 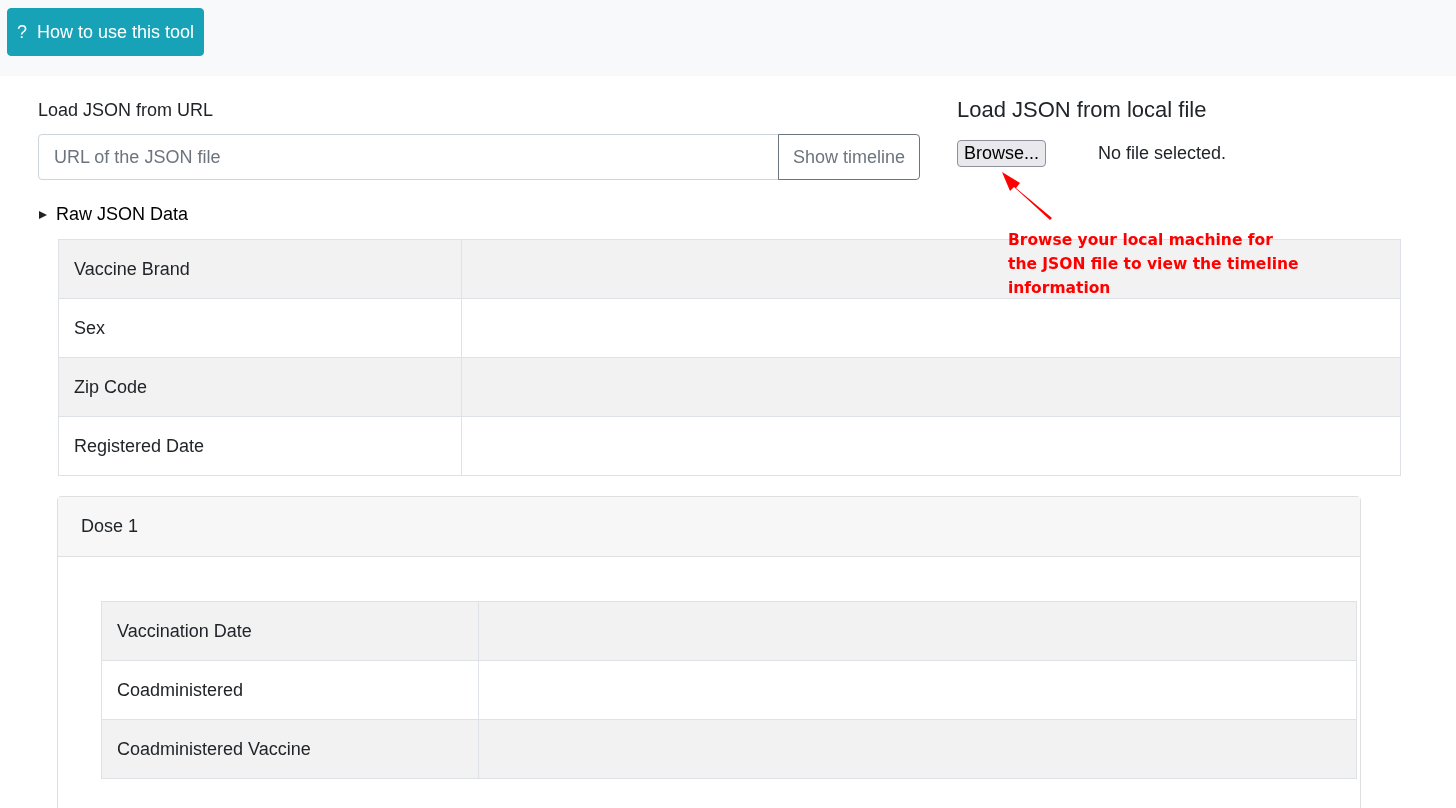 I want to click on row-label: Vaccine Brand, so click(x=260, y=269).